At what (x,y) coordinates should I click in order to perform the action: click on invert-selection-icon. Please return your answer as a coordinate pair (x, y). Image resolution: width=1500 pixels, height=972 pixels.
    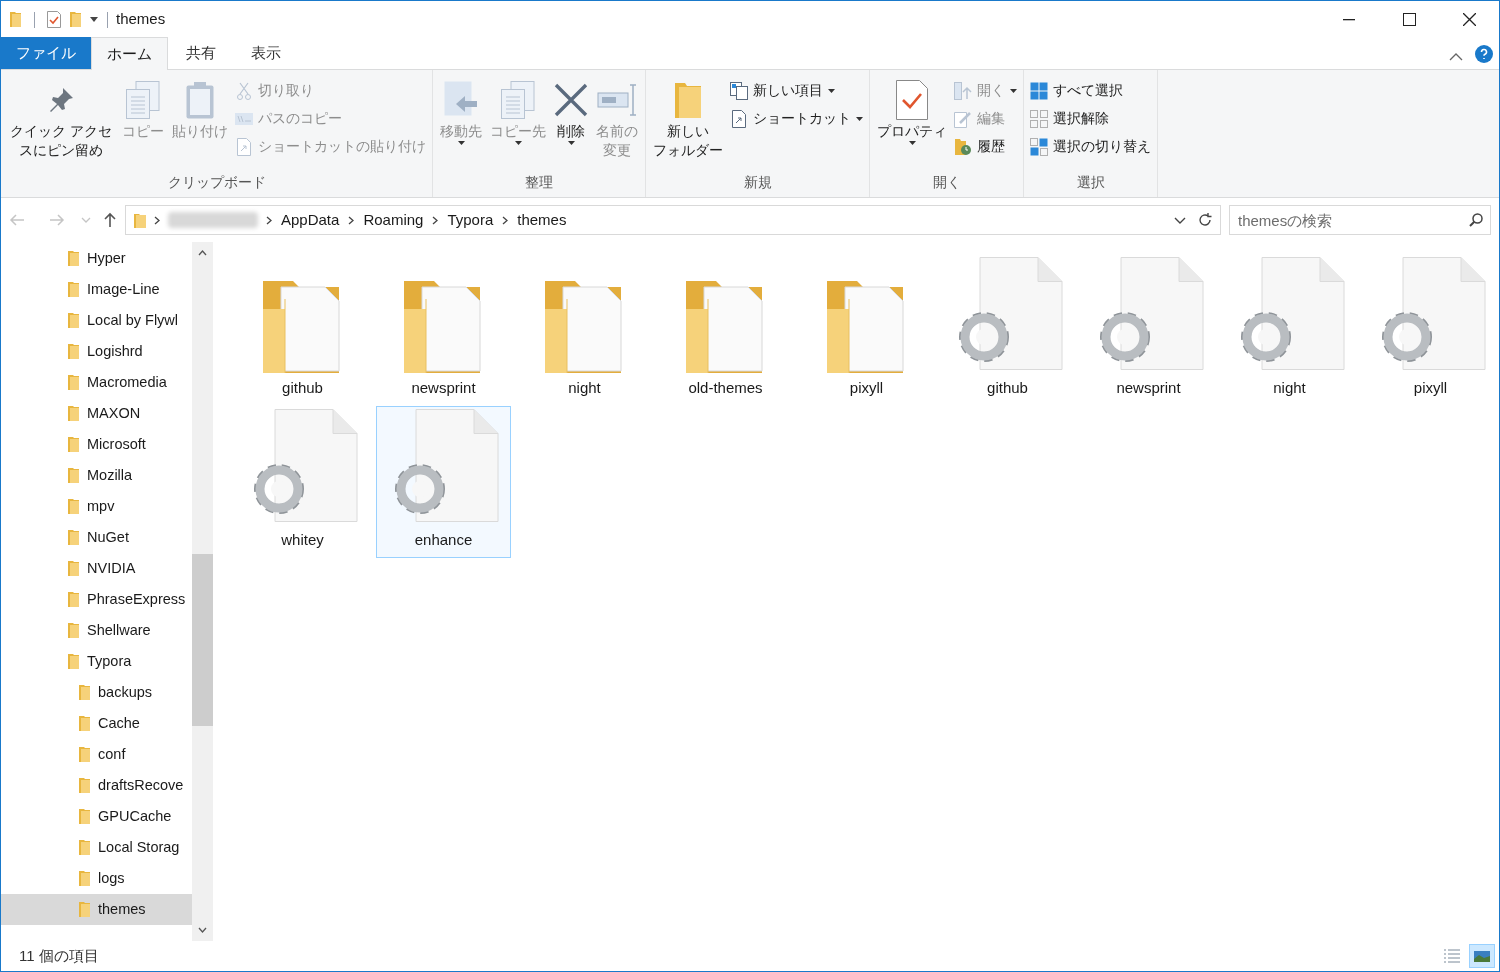
    Looking at the image, I should click on (1039, 147).